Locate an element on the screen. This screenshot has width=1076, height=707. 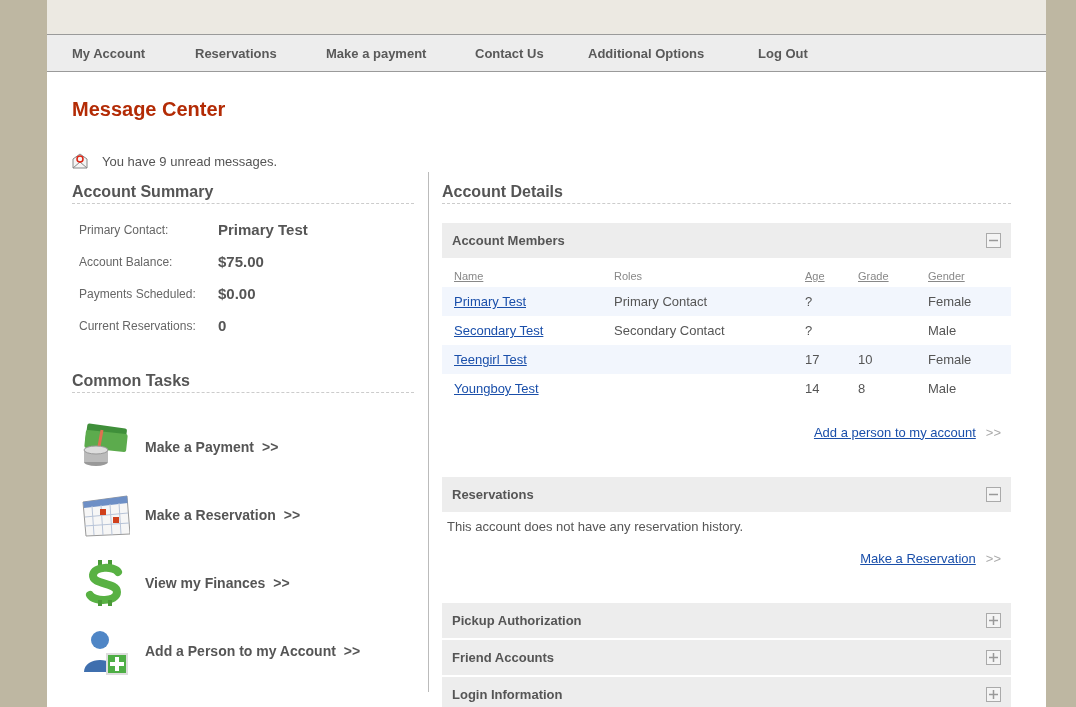
column-header: Grade is located at coordinates (881, 276).